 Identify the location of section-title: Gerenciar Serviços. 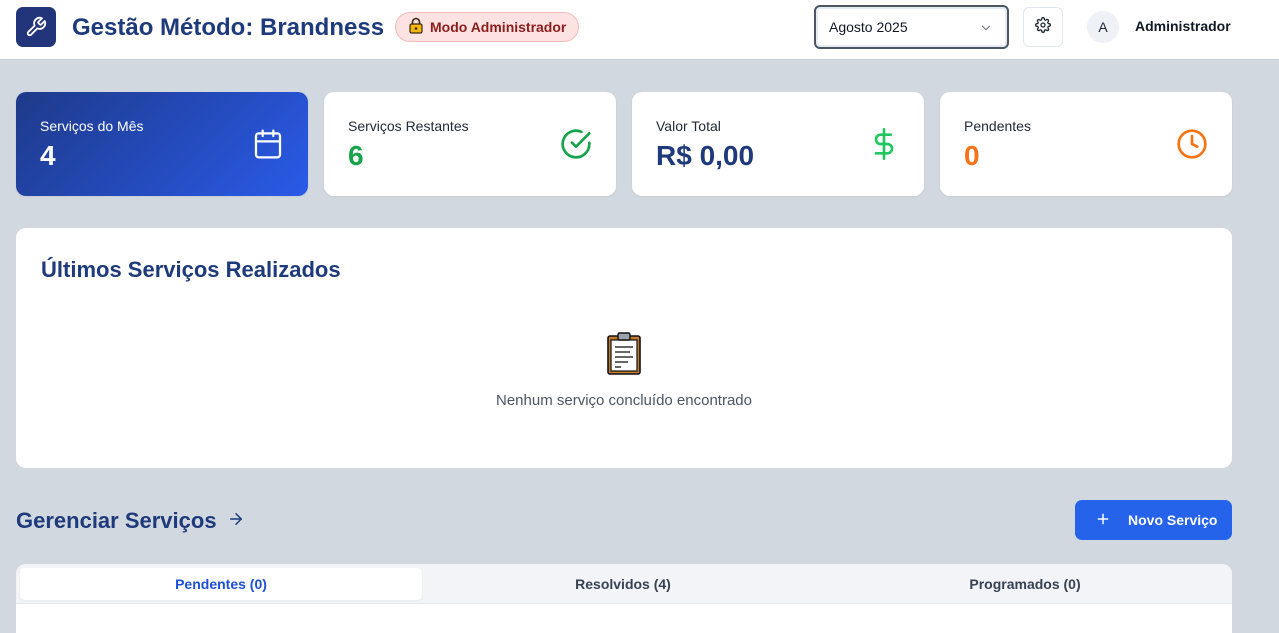
(116, 520).